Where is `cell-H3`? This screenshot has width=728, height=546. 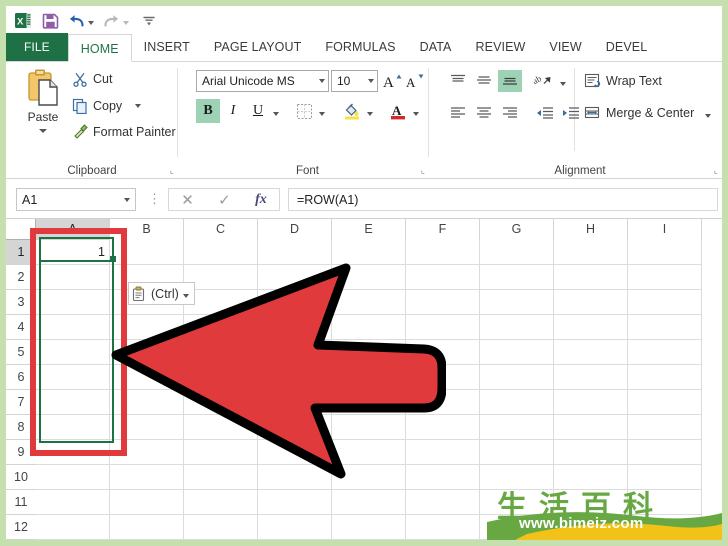 cell-H3 is located at coordinates (591, 302).